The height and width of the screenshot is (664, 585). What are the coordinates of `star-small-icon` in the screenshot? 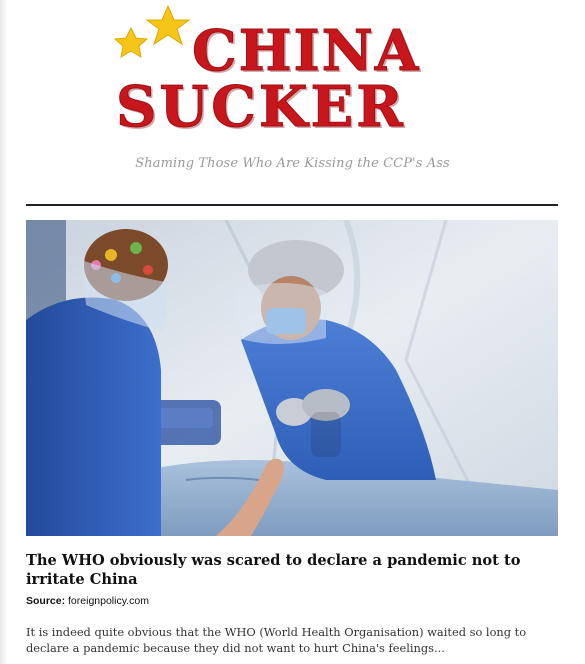 It's located at (131, 42).